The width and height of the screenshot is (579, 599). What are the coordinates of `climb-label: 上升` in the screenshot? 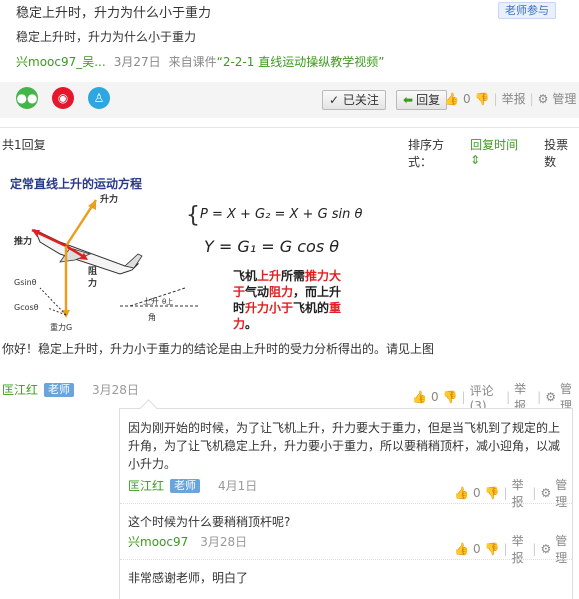 It's located at (151, 301).